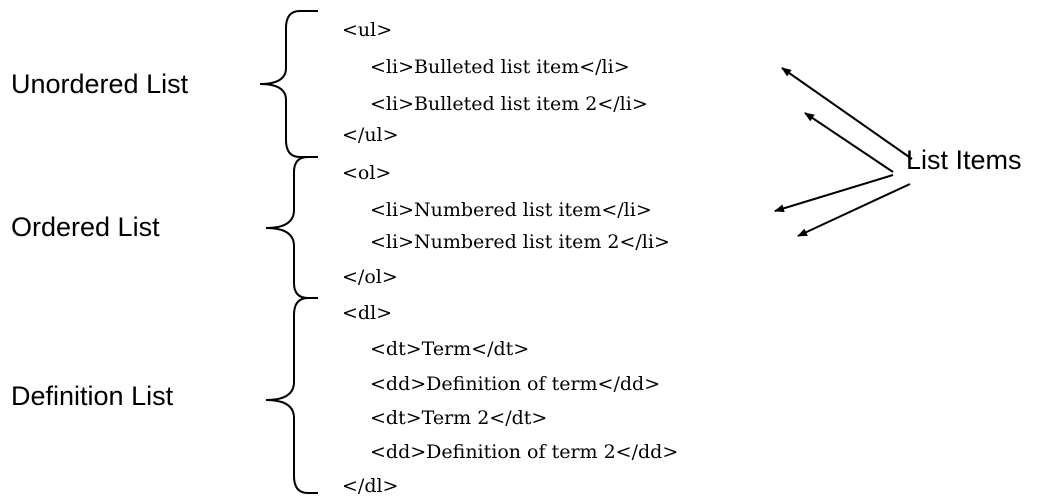 Image resolution: width=1047 pixels, height=501 pixels. Describe the element at coordinates (520, 242) in the screenshot. I see `code-ol-item-2: <li>Numbered list item 2</li>` at that location.